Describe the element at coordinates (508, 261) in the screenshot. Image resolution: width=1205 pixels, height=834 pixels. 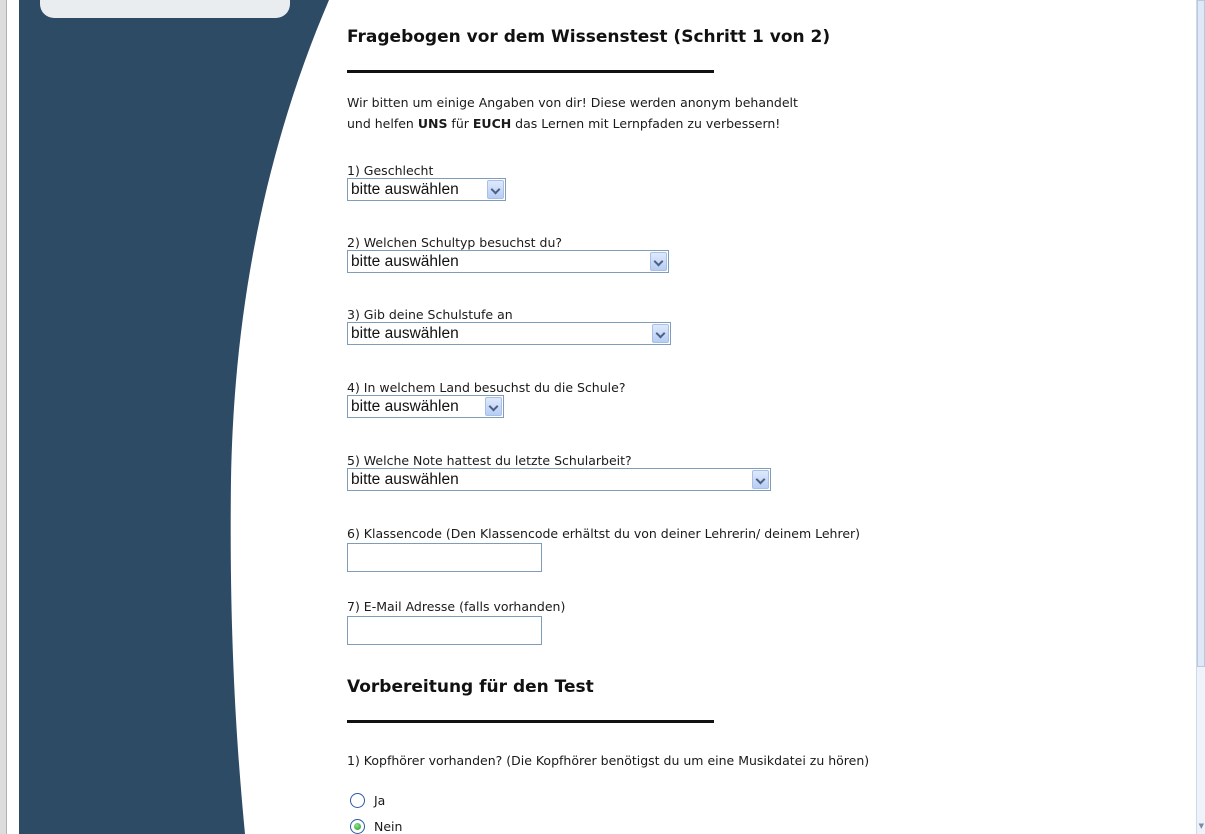
I see `school-type-select: bitte auswählen` at that location.